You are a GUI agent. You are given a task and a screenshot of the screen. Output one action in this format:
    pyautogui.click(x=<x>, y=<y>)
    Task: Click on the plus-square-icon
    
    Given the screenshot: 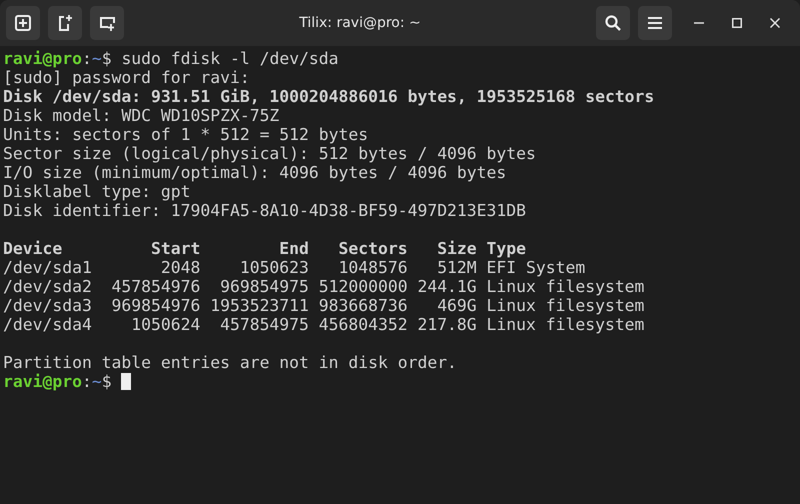 What is the action you would take?
    pyautogui.click(x=23, y=23)
    